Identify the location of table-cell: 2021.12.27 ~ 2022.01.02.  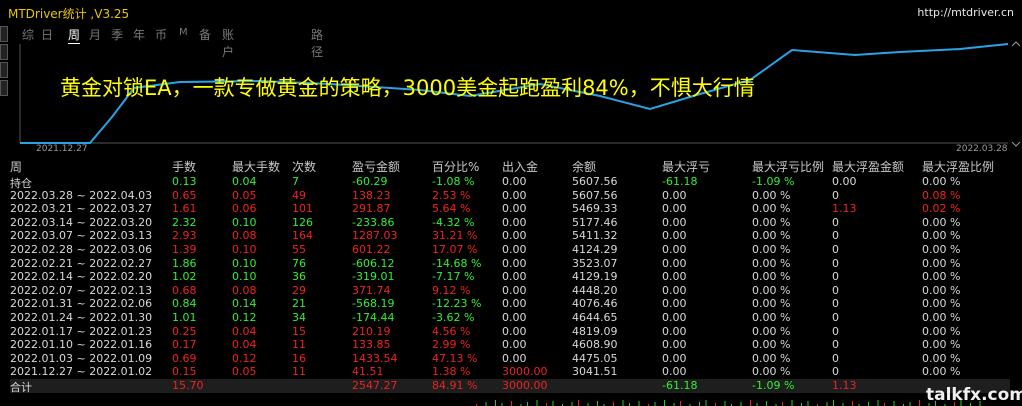
(81, 372).